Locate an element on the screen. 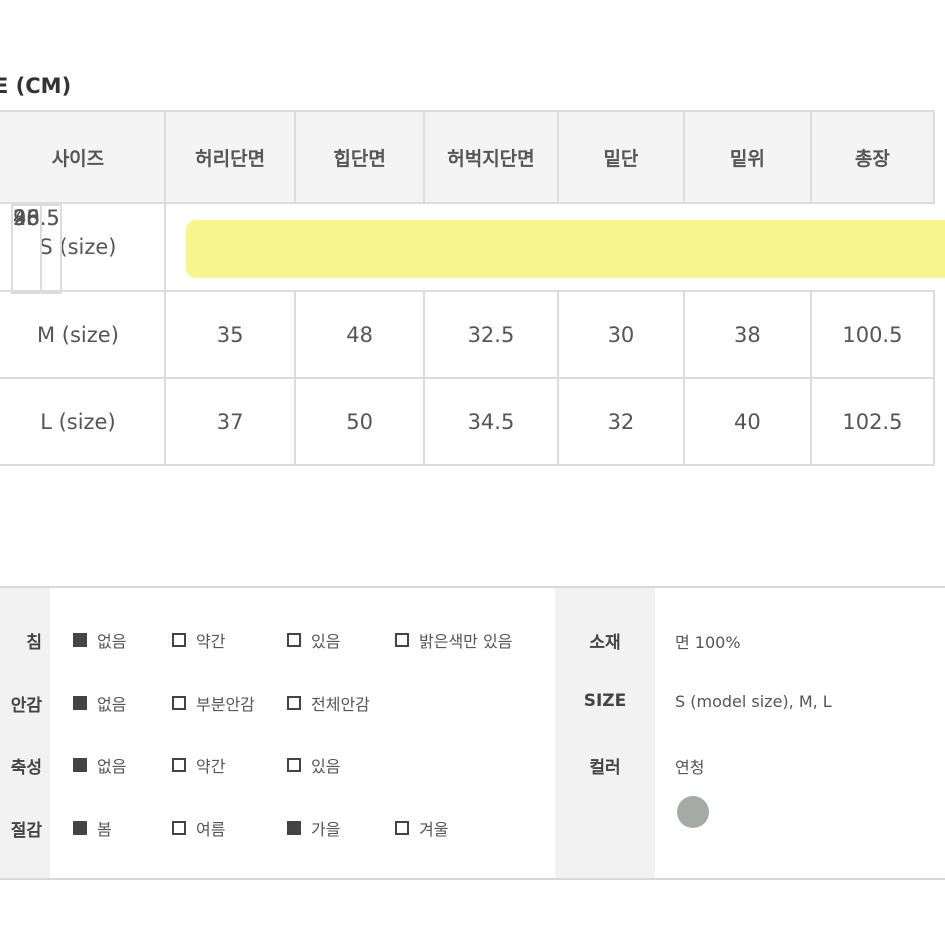 Image resolution: width=945 pixels, height=945 pixels. option: 겨울 is located at coordinates (421, 828).